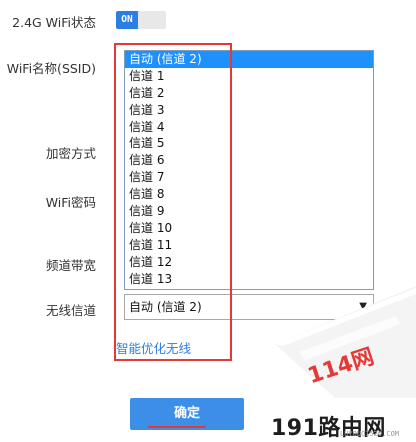 Image resolution: width=416 pixels, height=442 pixels. I want to click on encryption-label: 加密方式, so click(70, 153).